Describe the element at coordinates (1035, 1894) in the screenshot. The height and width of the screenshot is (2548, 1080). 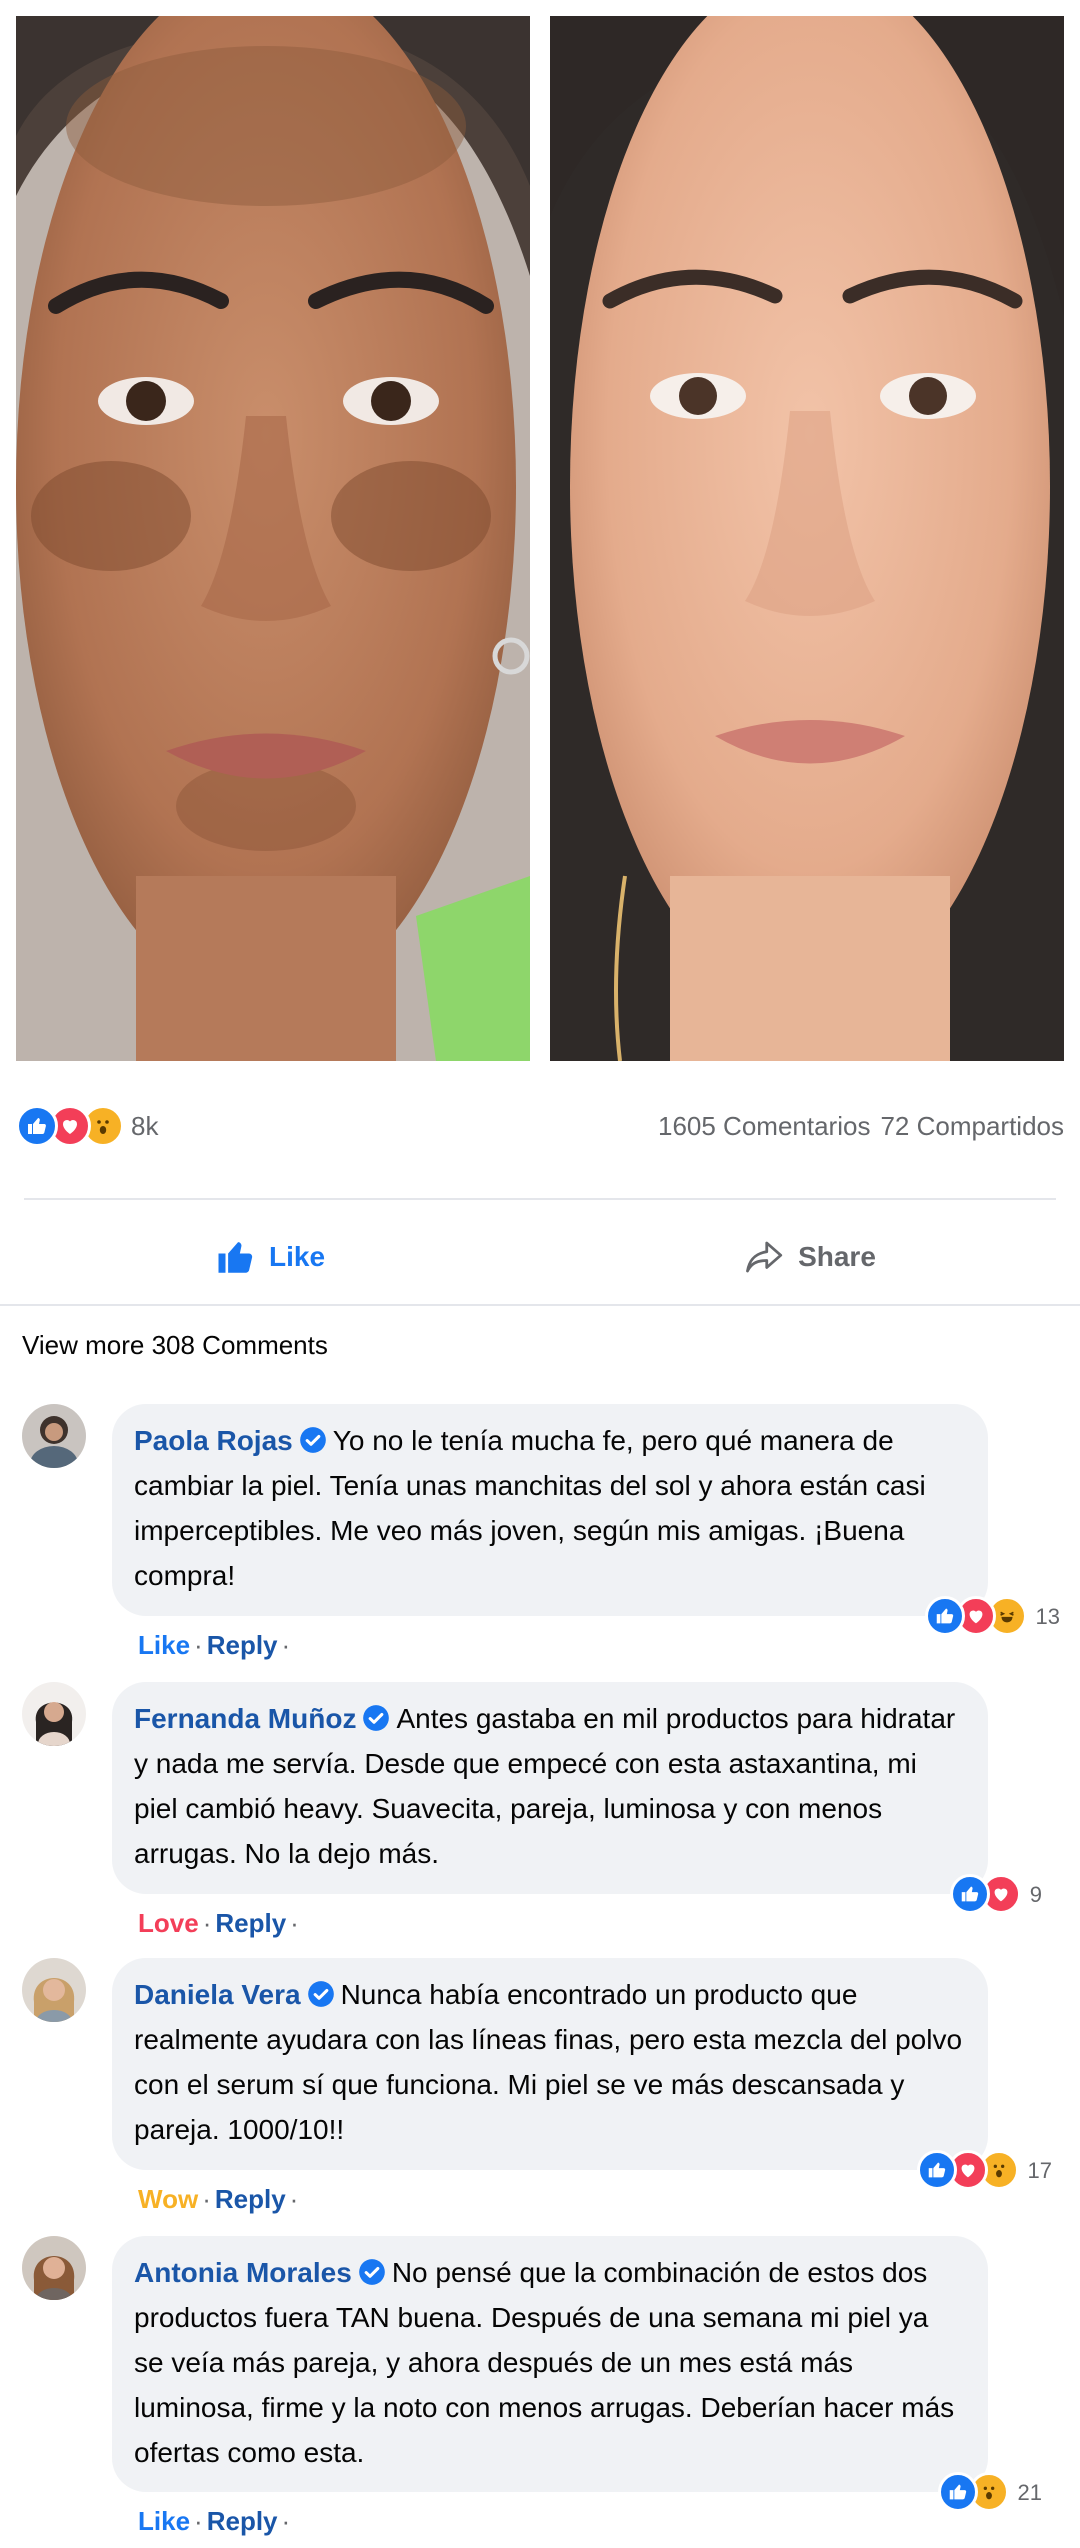
I see `comment-reaction-count: 9` at that location.